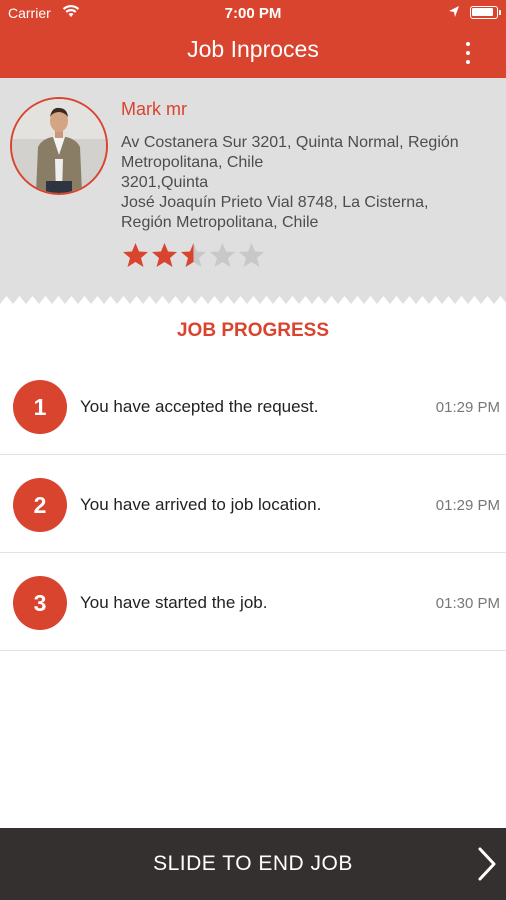 This screenshot has height=900, width=506. What do you see at coordinates (40, 407) in the screenshot?
I see `step-number-badge: 1` at bounding box center [40, 407].